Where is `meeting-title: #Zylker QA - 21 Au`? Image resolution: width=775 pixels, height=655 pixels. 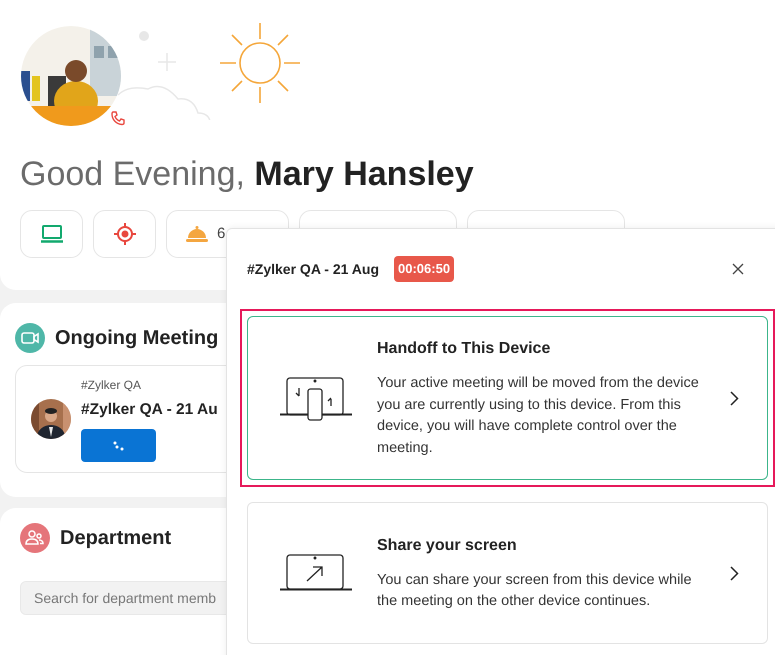
meeting-title: #Zylker QA - 21 Au is located at coordinates (149, 410).